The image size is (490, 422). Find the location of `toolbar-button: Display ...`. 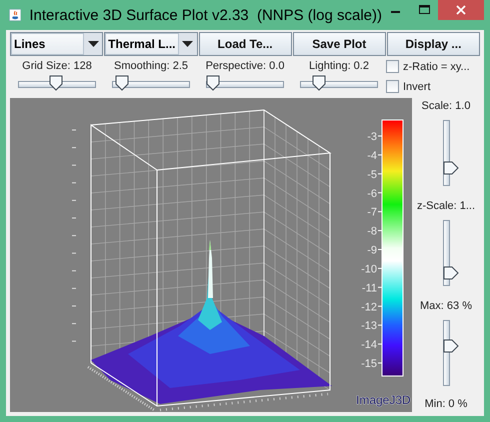

toolbar-button: Display ... is located at coordinates (433, 44).